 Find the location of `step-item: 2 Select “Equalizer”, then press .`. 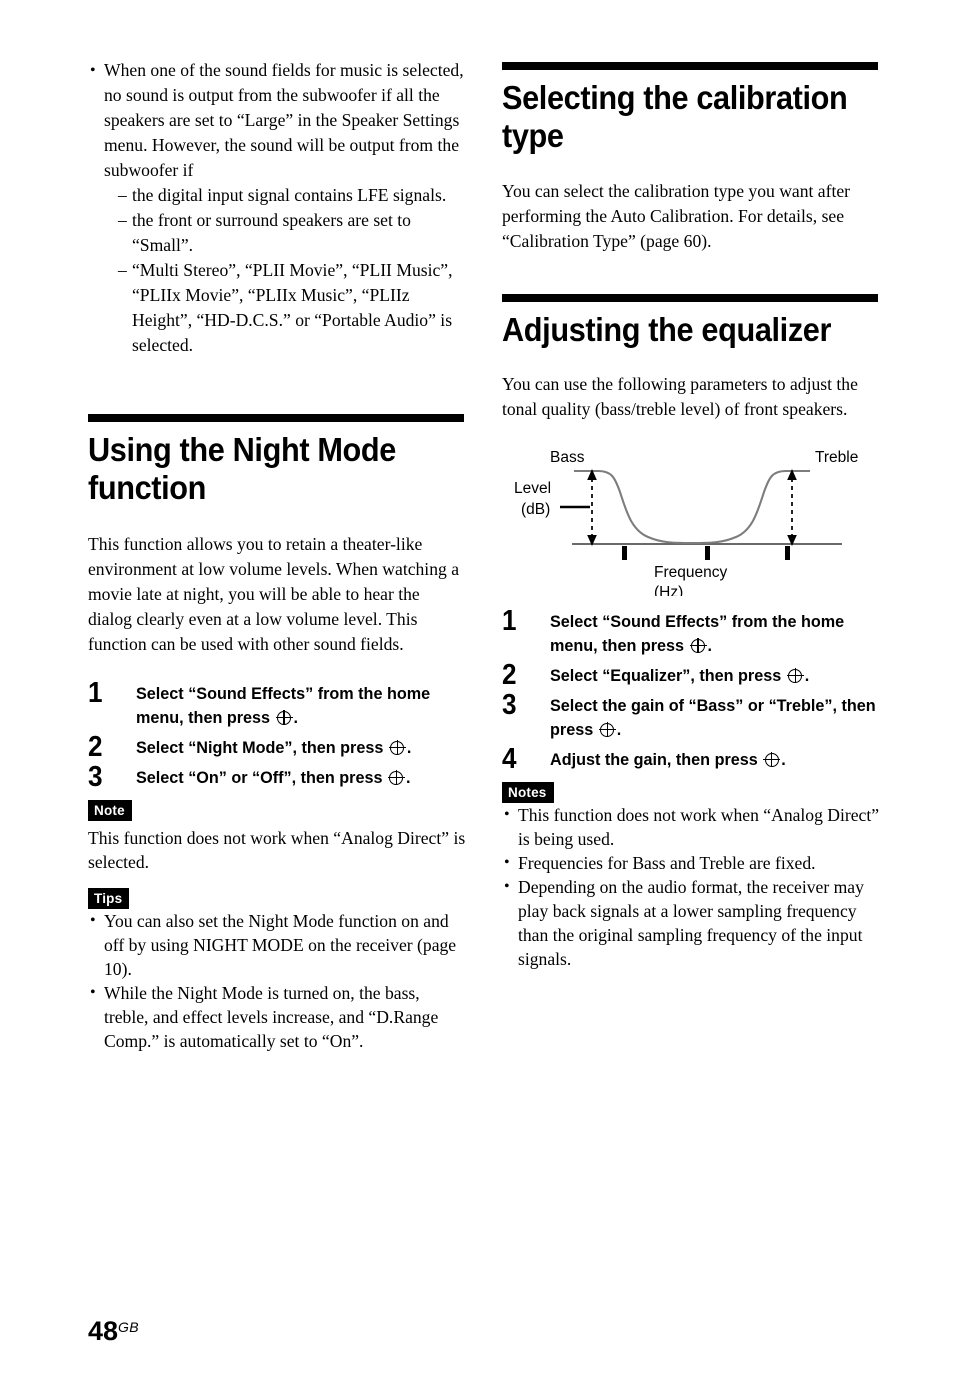

step-item: 2 Select “Equalizer”, then press . is located at coordinates (692, 675).